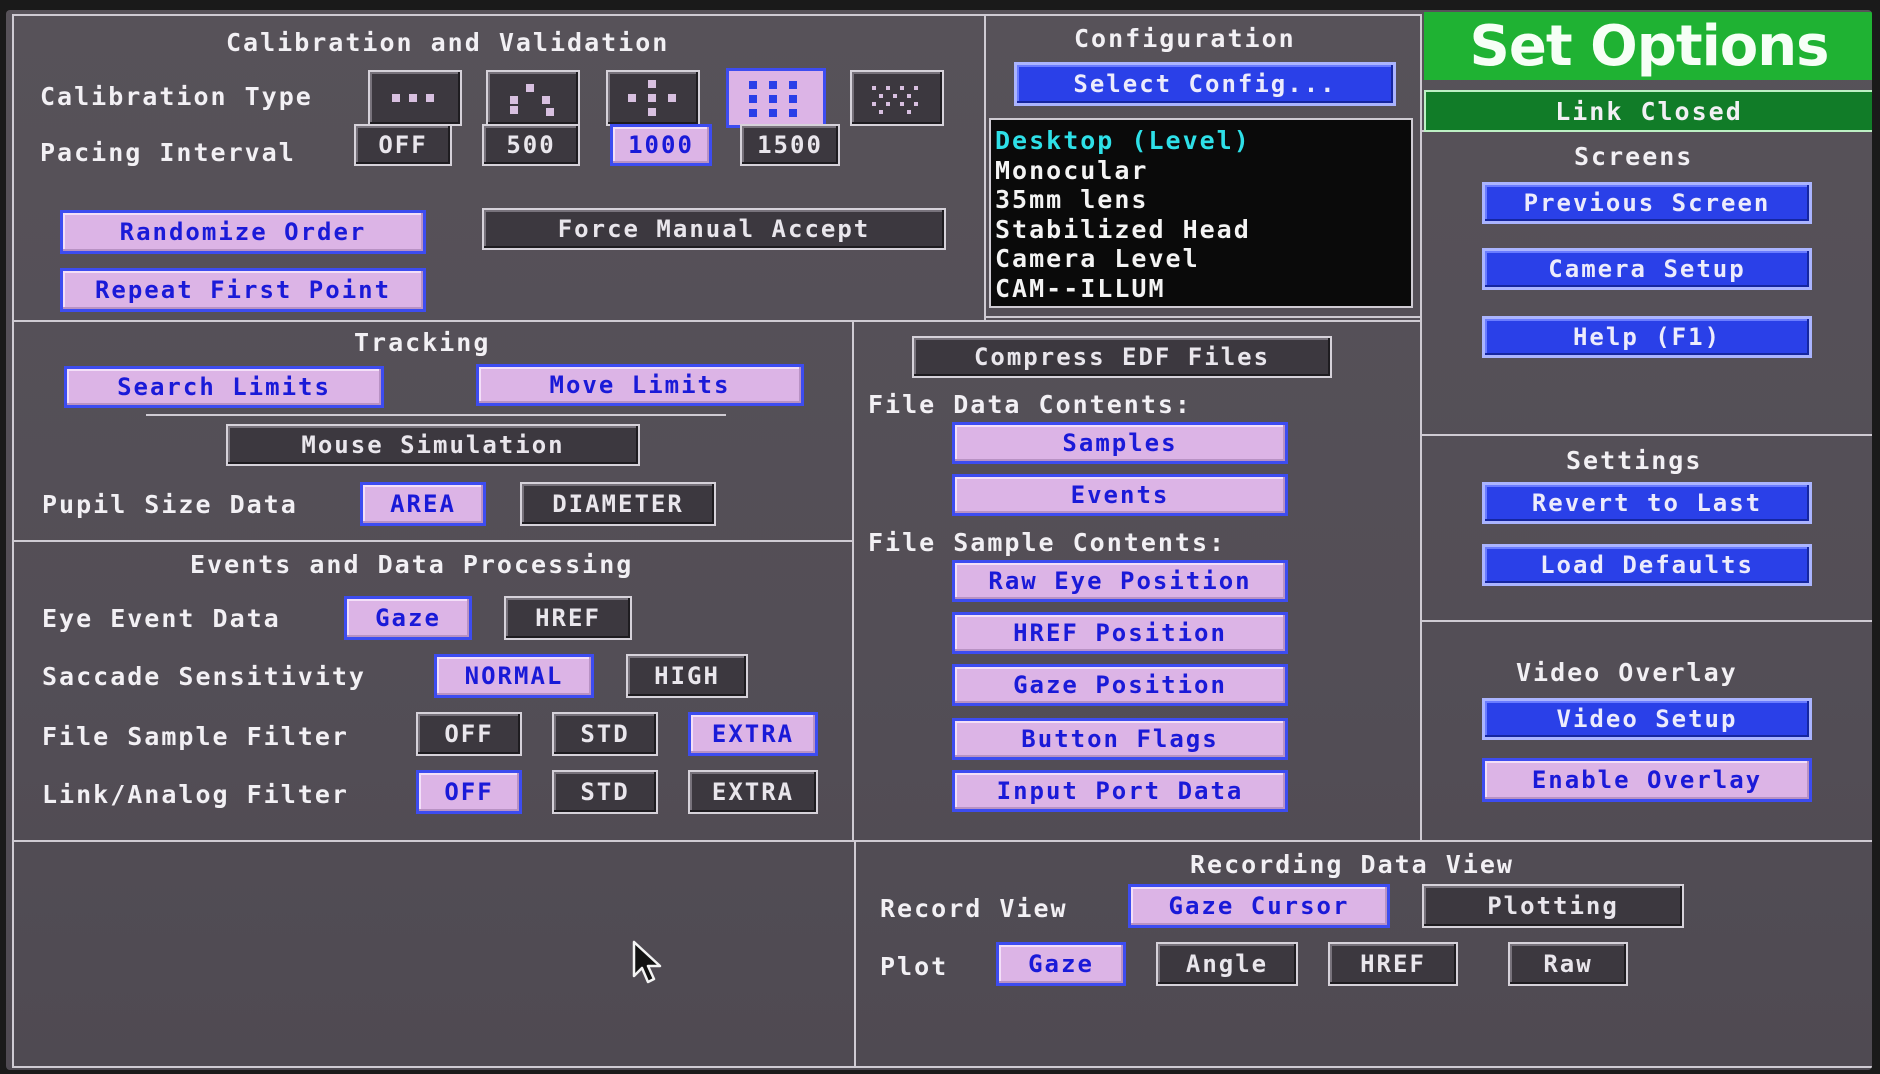  What do you see at coordinates (1030, 404) in the screenshot?
I see `file-data-contents-label: File Data Contents:` at bounding box center [1030, 404].